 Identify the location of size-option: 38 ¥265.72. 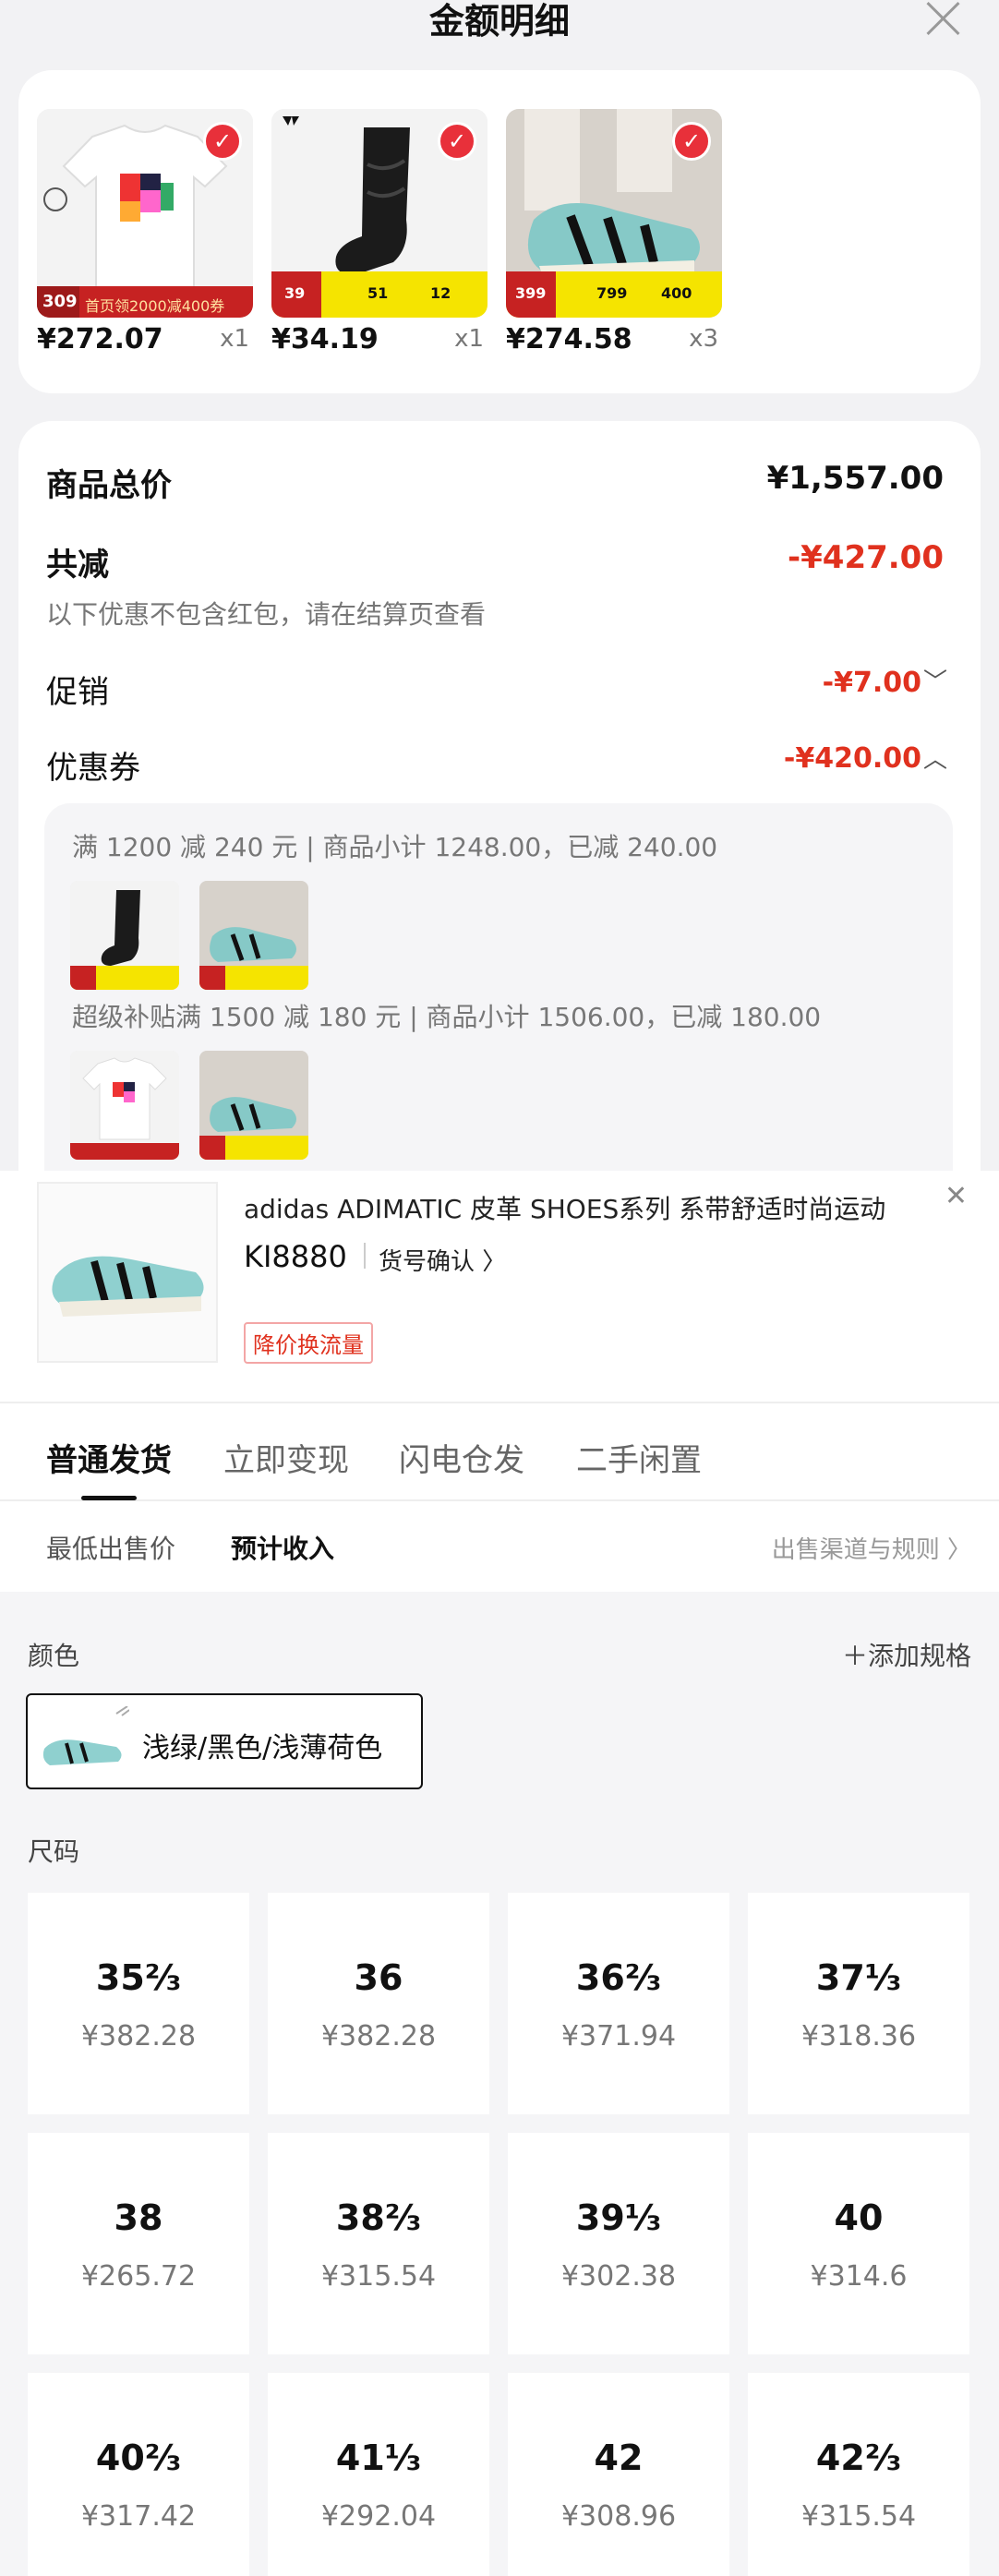
(139, 2243).